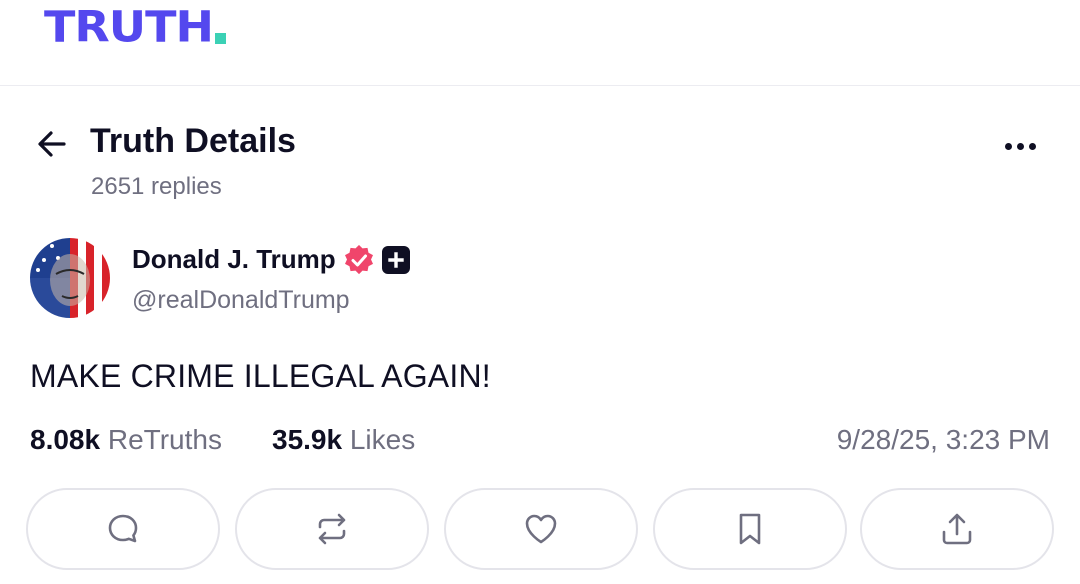  I want to click on truth-logo: TRUTH, so click(135, 27).